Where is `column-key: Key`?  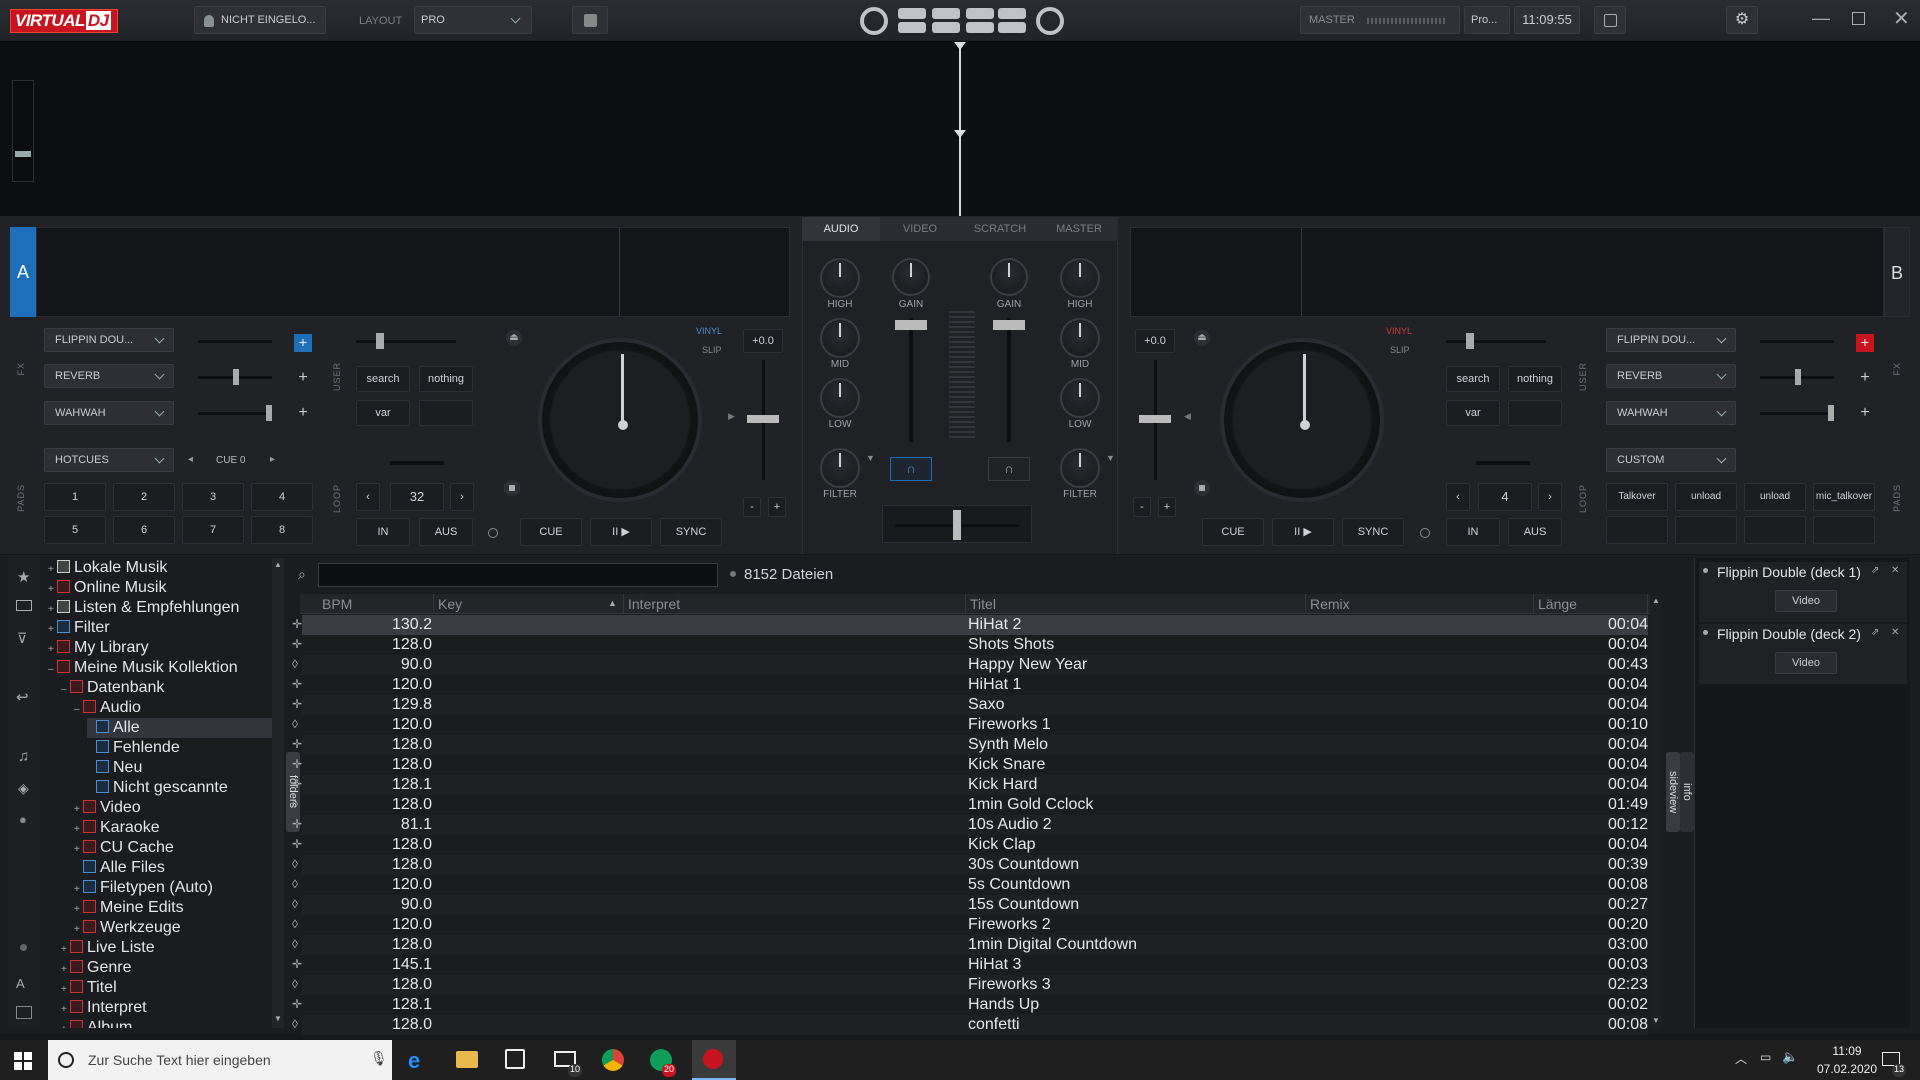 column-key: Key is located at coordinates (529, 604).